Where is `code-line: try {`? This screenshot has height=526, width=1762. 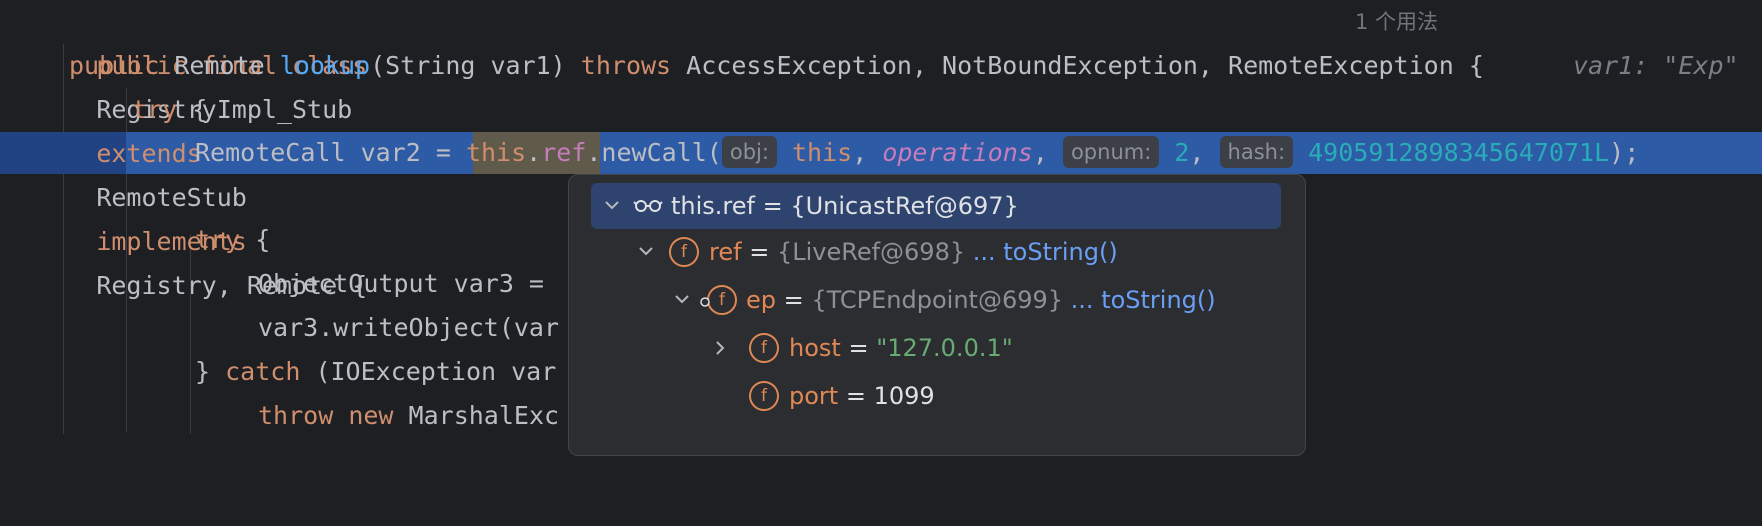 code-line: try { is located at coordinates (881, 110).